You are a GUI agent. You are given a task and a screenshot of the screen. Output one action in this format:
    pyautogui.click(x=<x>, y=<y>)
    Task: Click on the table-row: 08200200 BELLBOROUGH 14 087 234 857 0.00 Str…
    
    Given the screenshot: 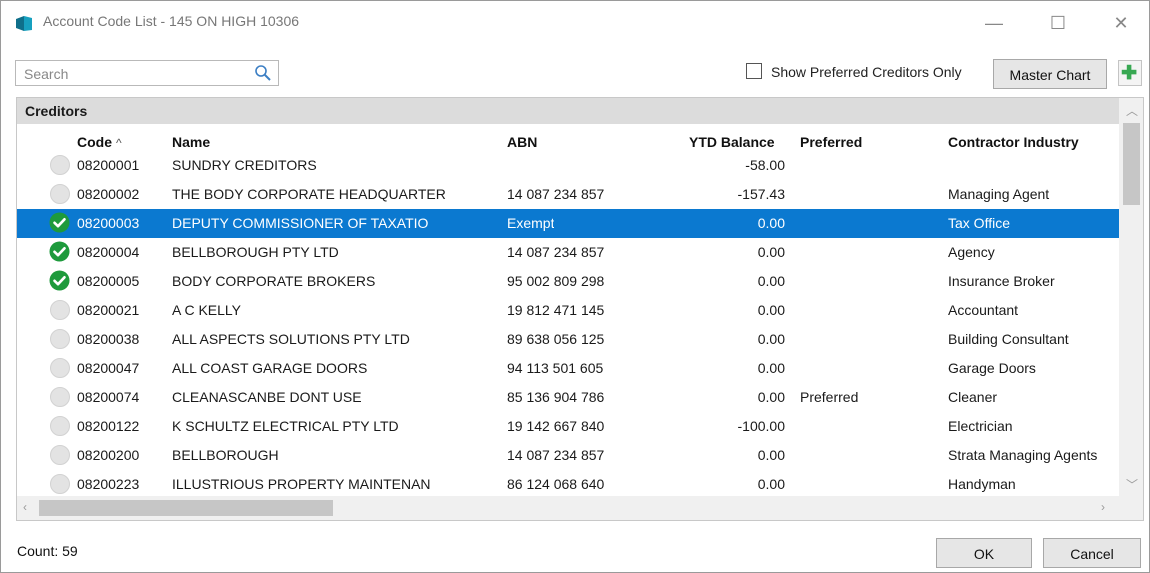 What is the action you would take?
    pyautogui.click(x=568, y=455)
    